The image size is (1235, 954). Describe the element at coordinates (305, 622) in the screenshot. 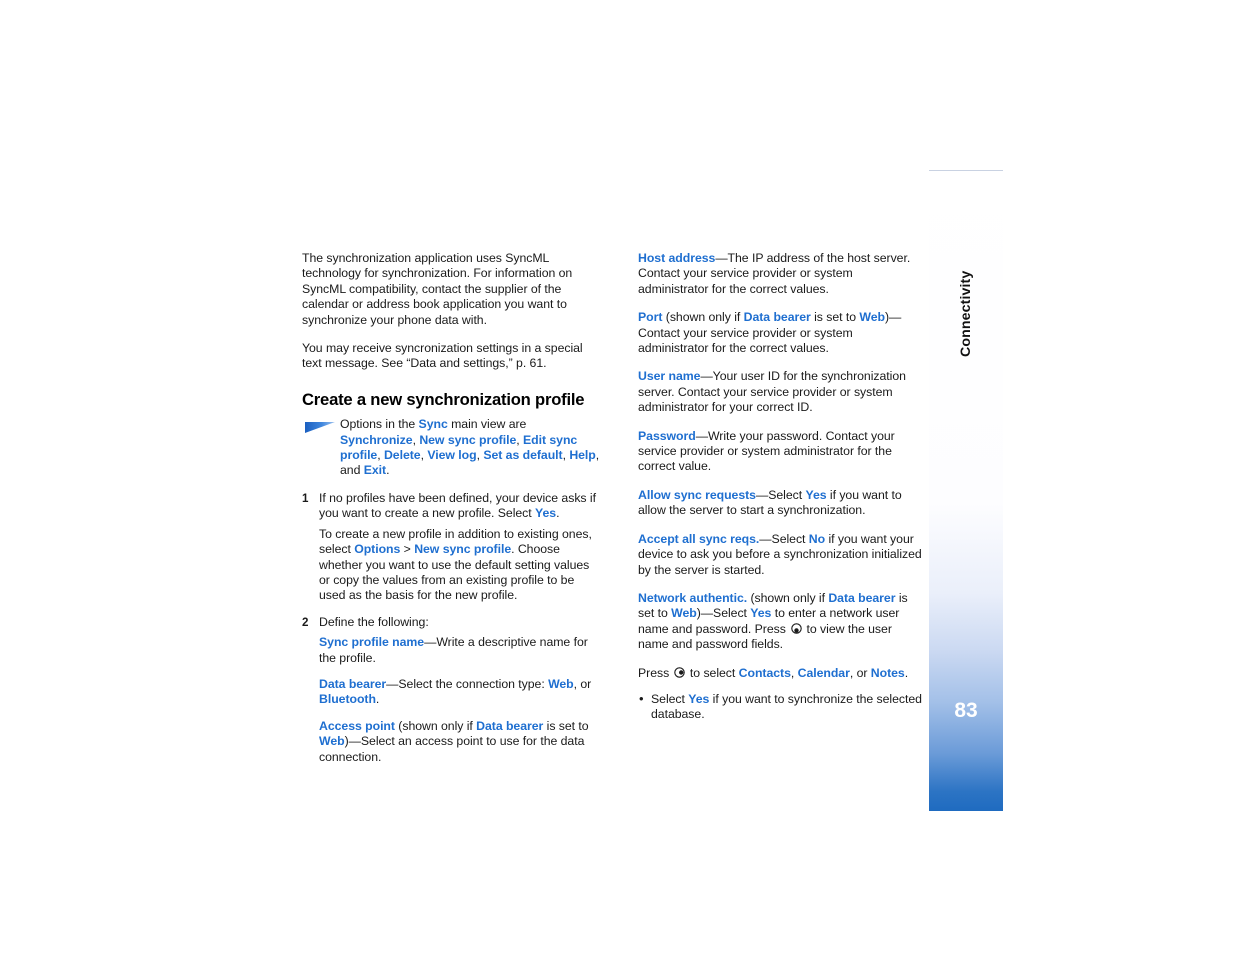

I see `step-2-number: 2` at that location.